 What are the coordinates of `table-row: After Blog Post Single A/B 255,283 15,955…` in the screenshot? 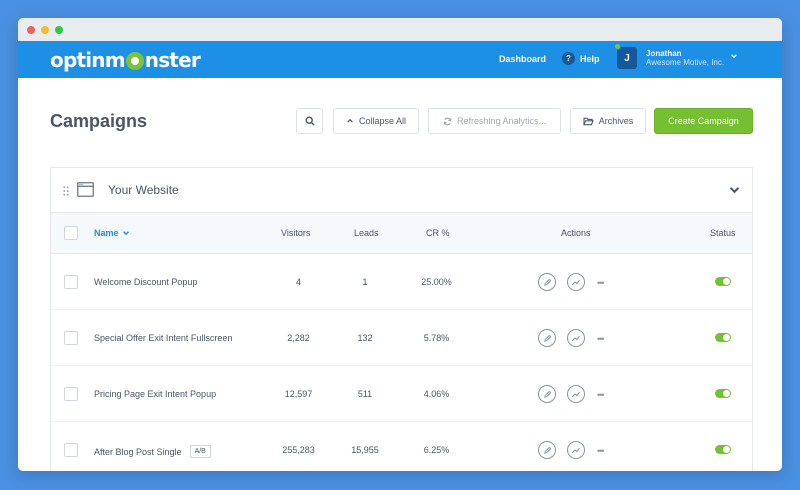 It's located at (401, 446).